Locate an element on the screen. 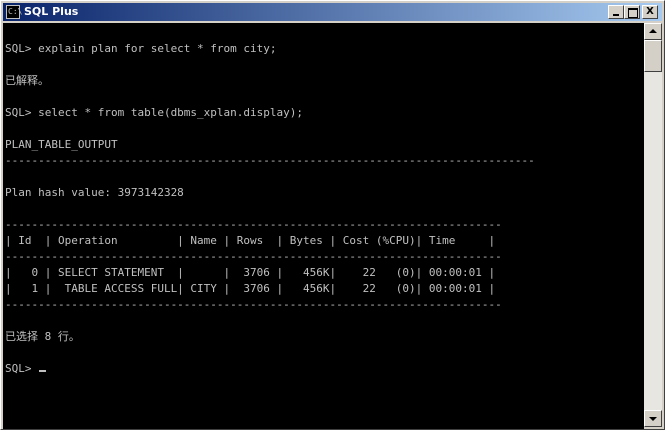 The image size is (665, 430). scroll-down-button is located at coordinates (653, 418).